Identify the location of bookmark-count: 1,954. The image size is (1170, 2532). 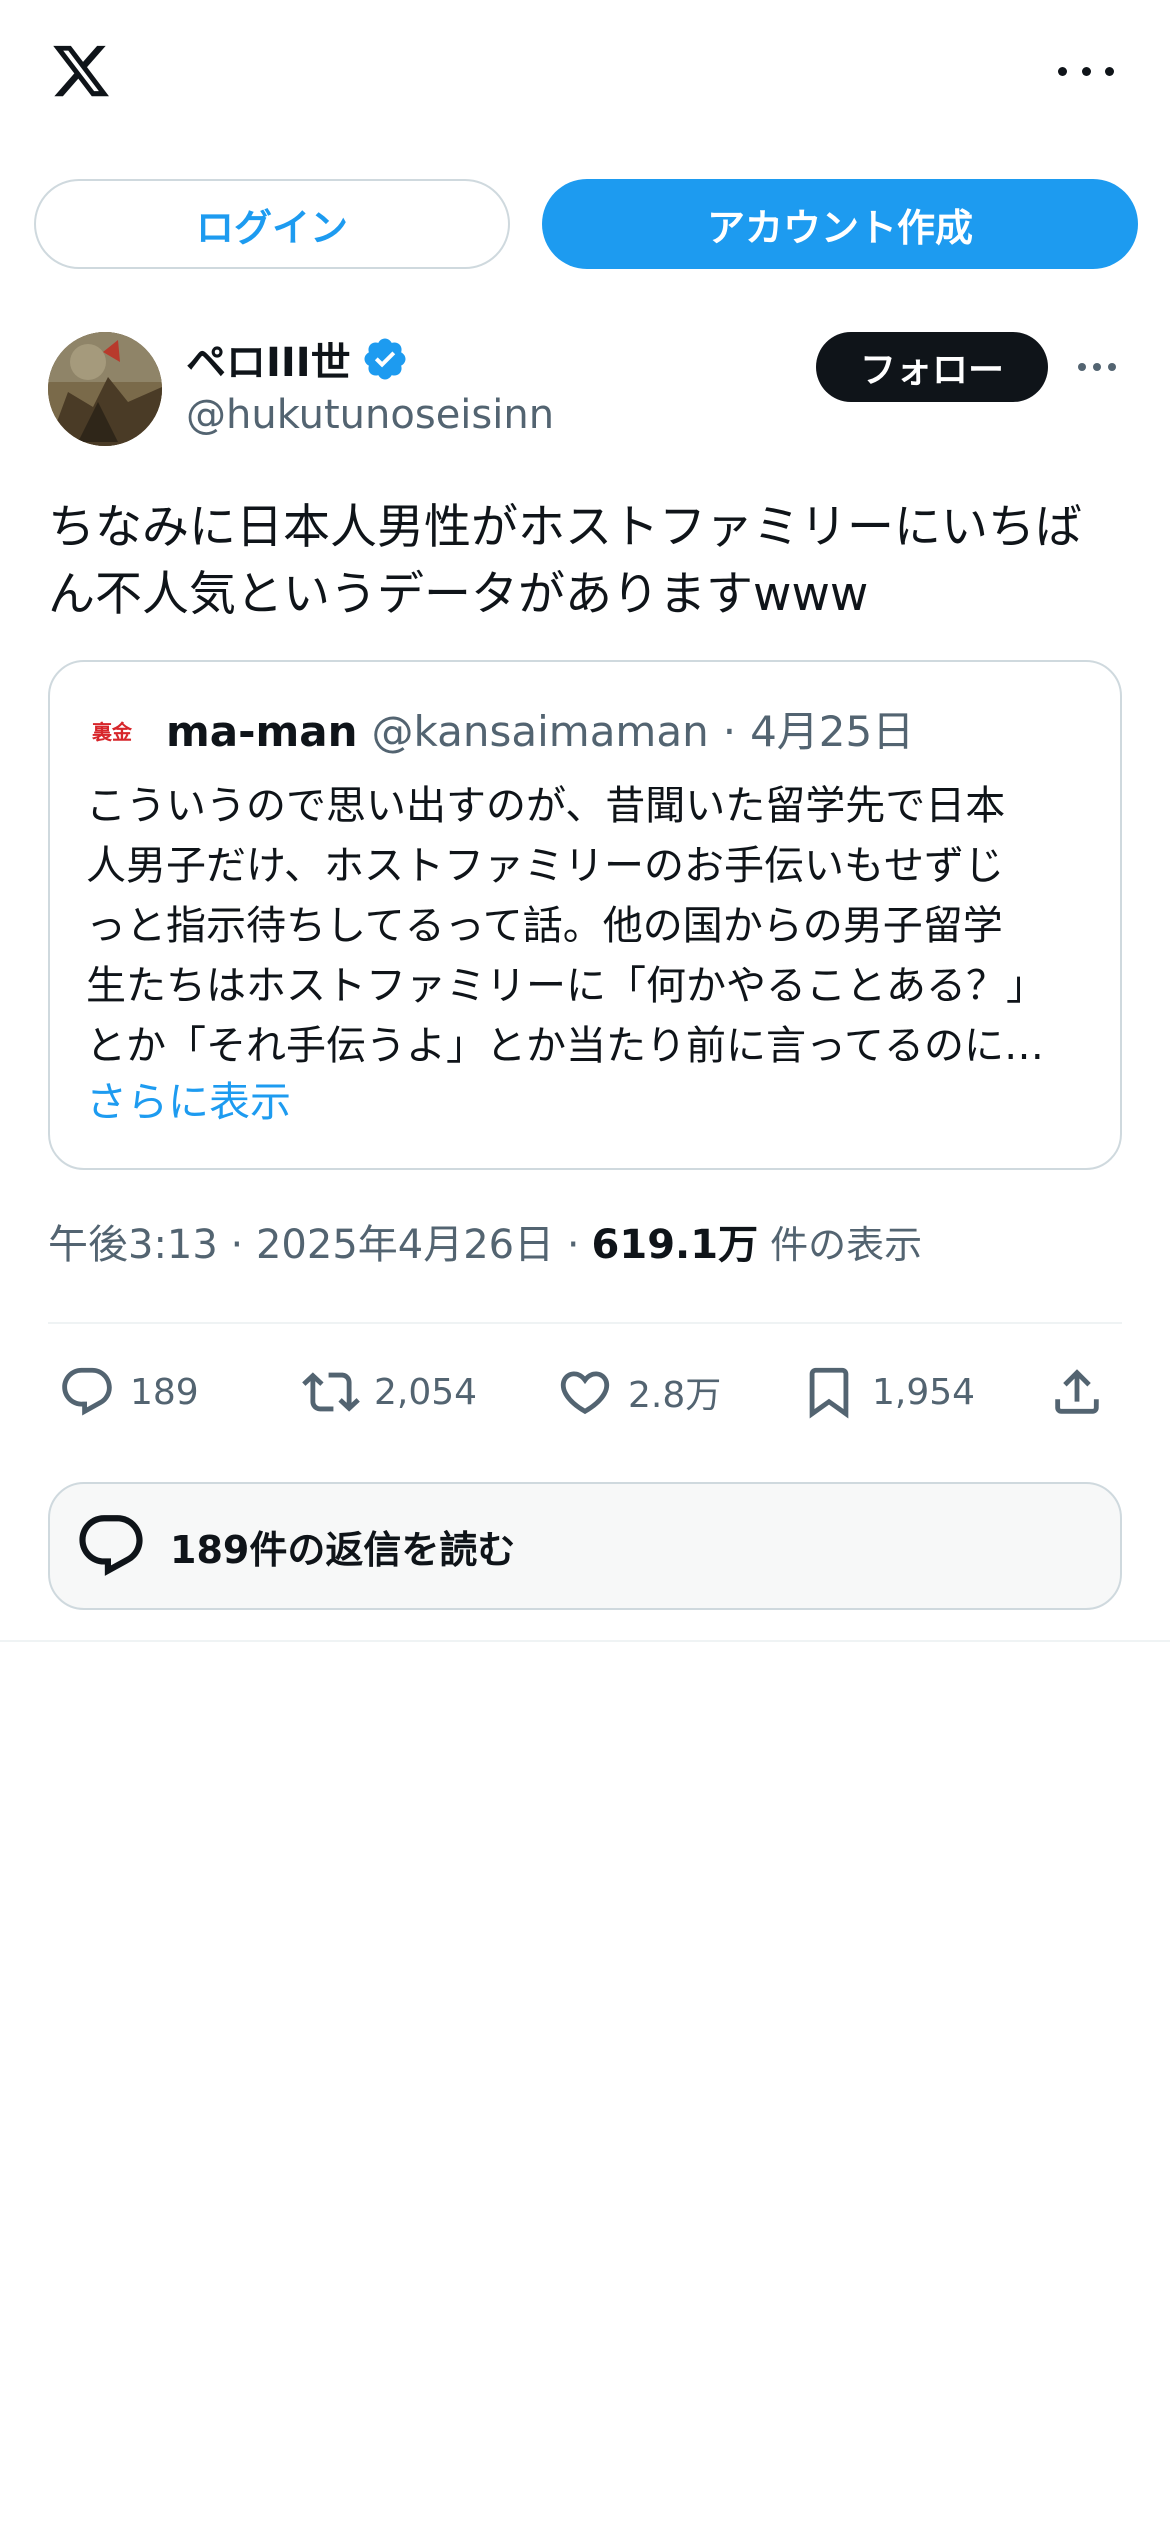
(924, 1392).